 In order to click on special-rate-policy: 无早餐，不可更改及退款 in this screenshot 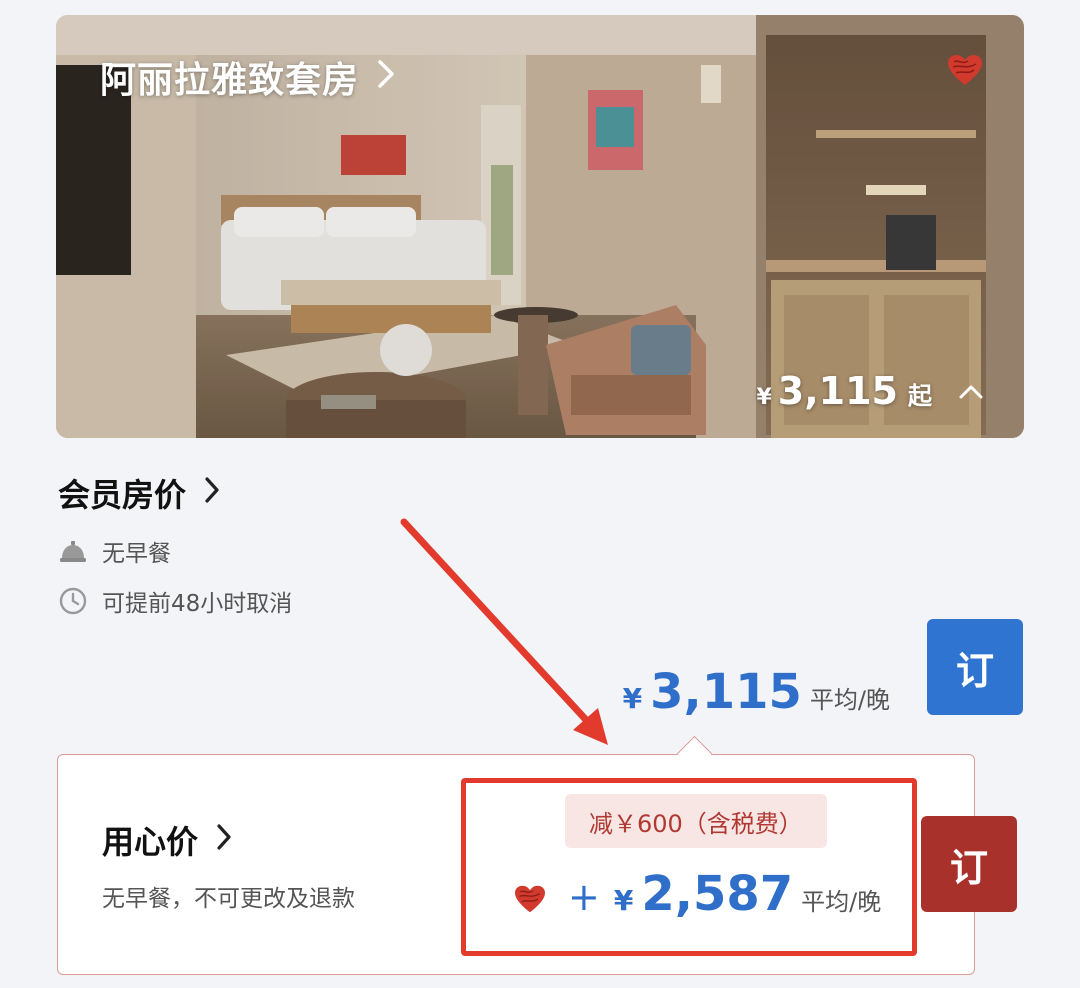, I will do `click(228, 899)`.